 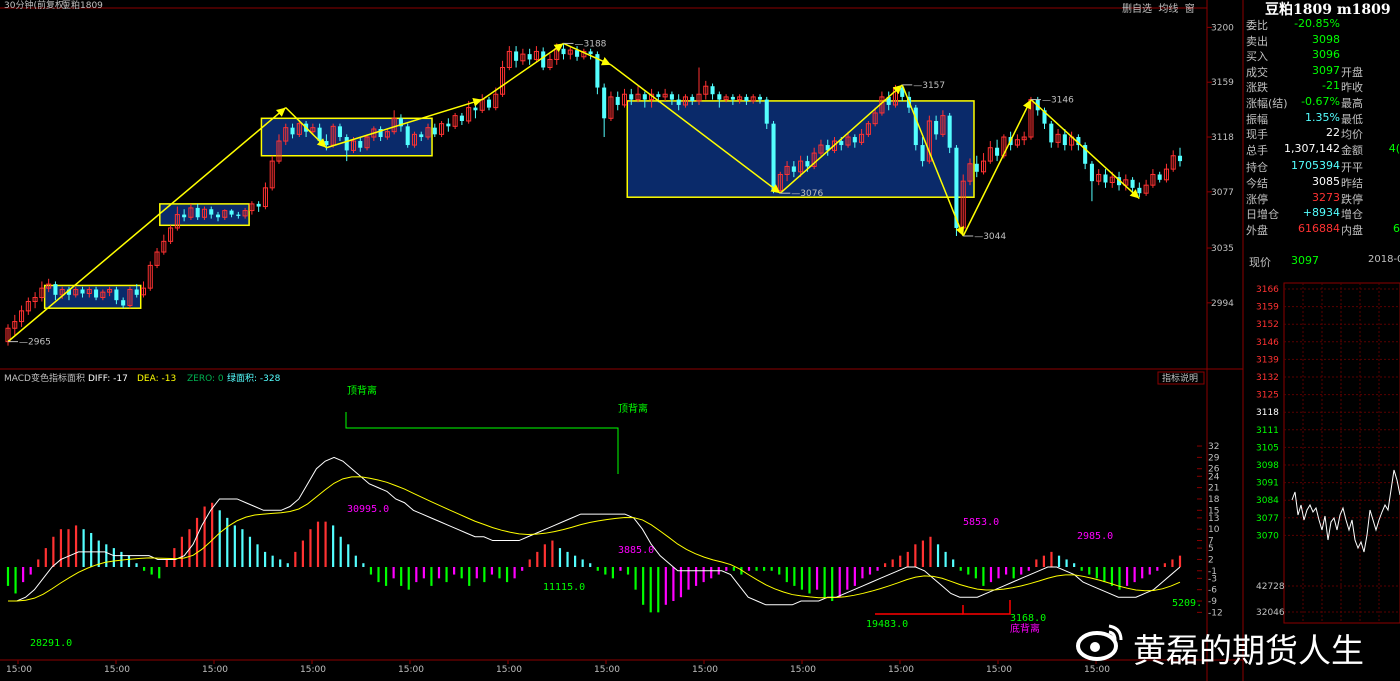 I want to click on quote-row-label: 现手, so click(x=1257, y=135).